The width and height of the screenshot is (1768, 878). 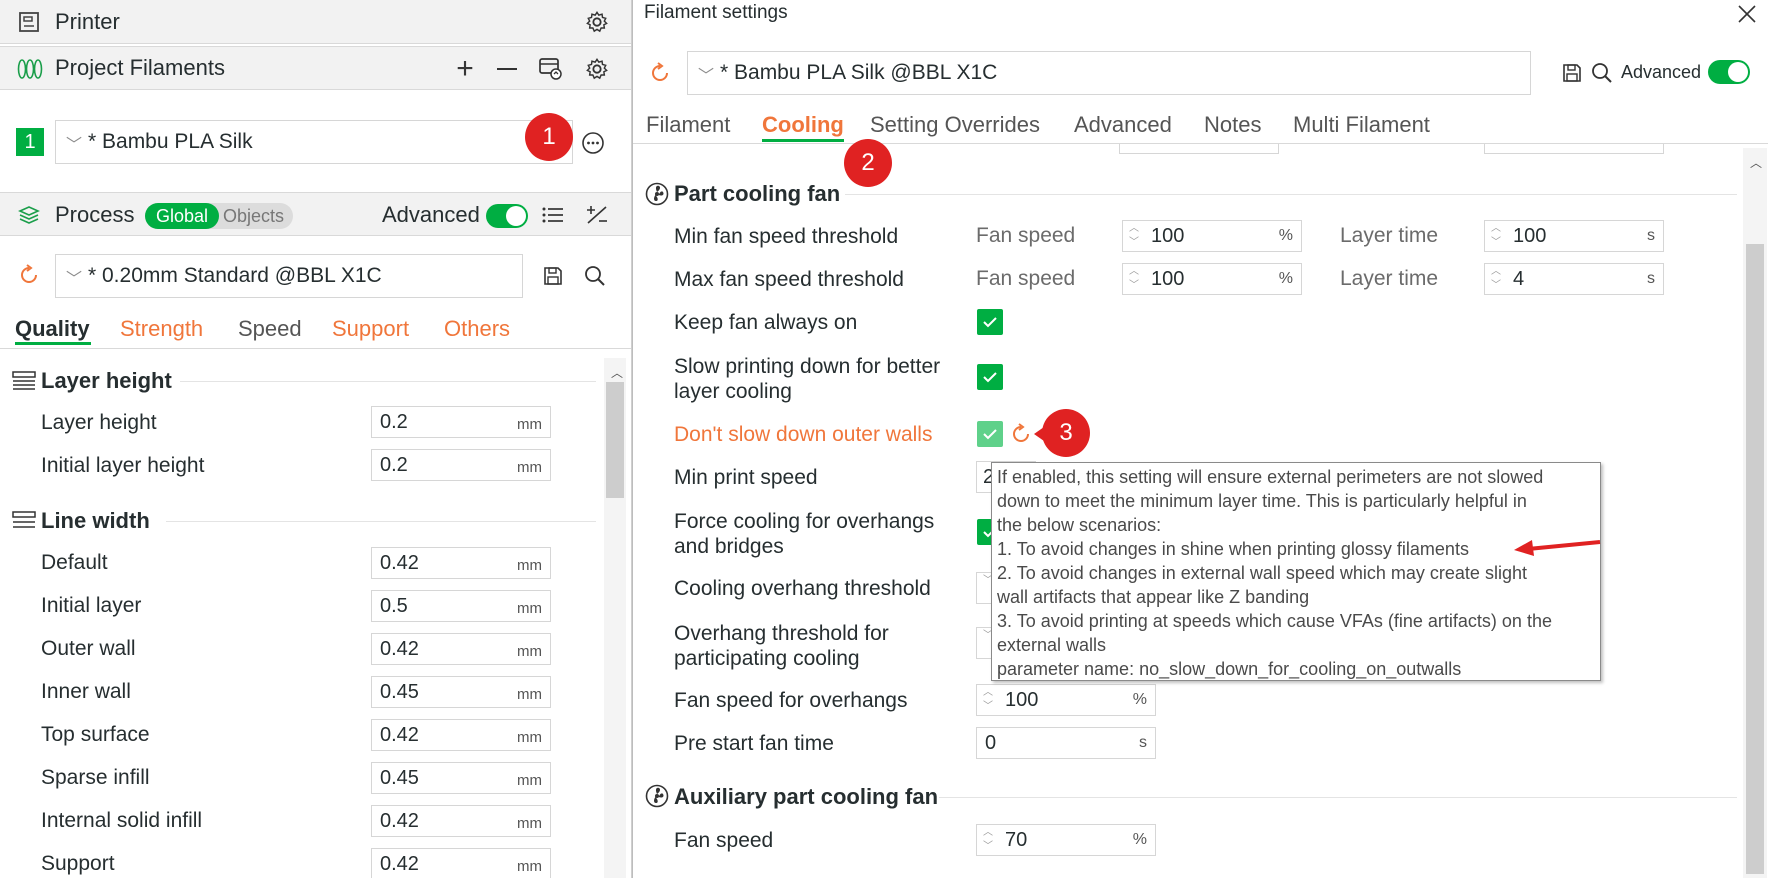 What do you see at coordinates (95, 214) in the screenshot?
I see `process-title: Process` at bounding box center [95, 214].